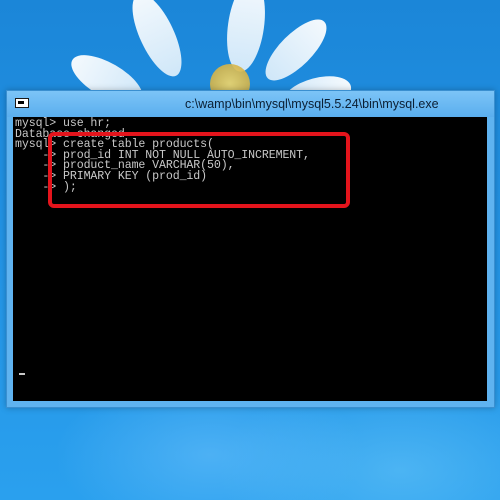 Image resolution: width=500 pixels, height=500 pixels. What do you see at coordinates (22, 374) in the screenshot?
I see `console-cursor` at bounding box center [22, 374].